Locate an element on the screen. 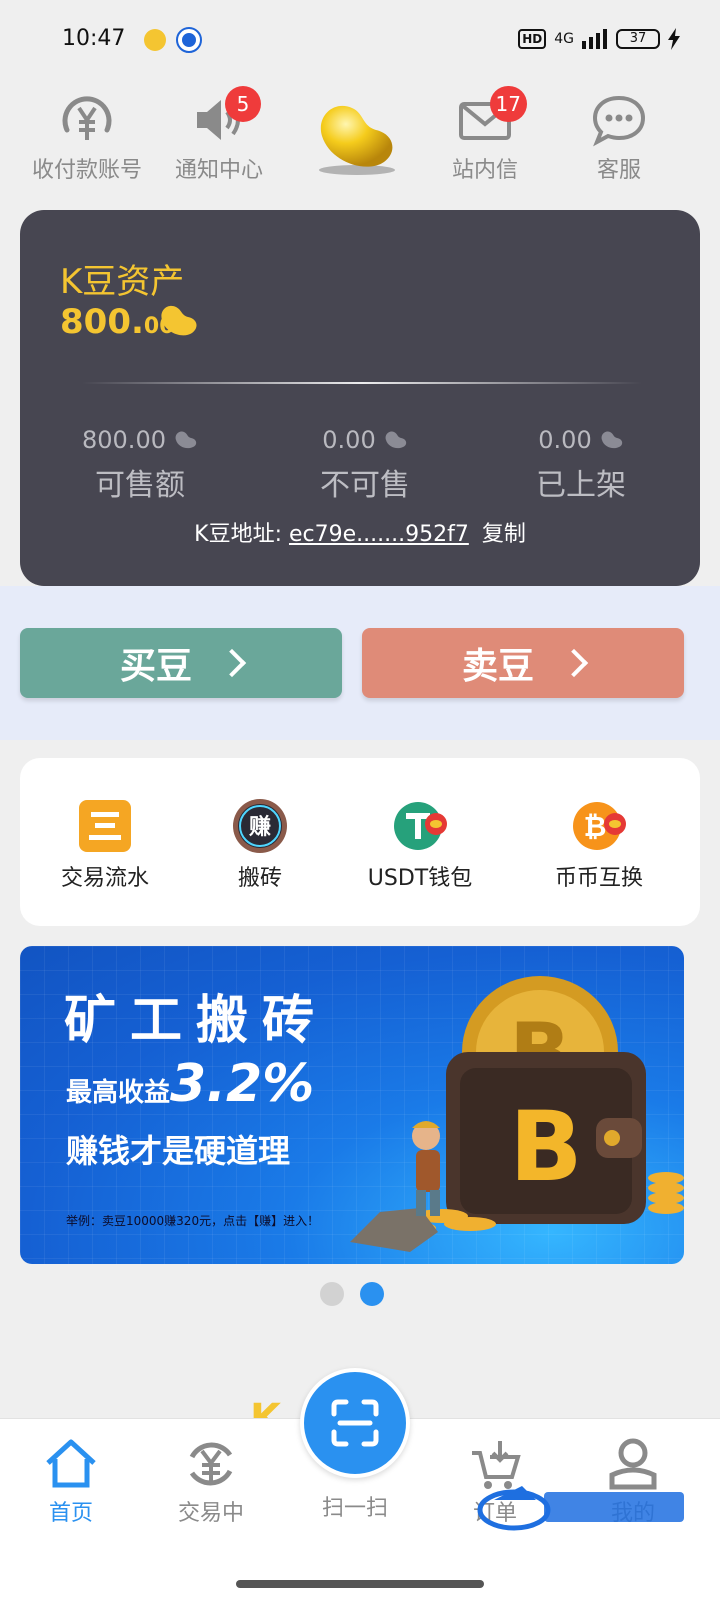  tab-label: 首页 is located at coordinates (70, 1513).